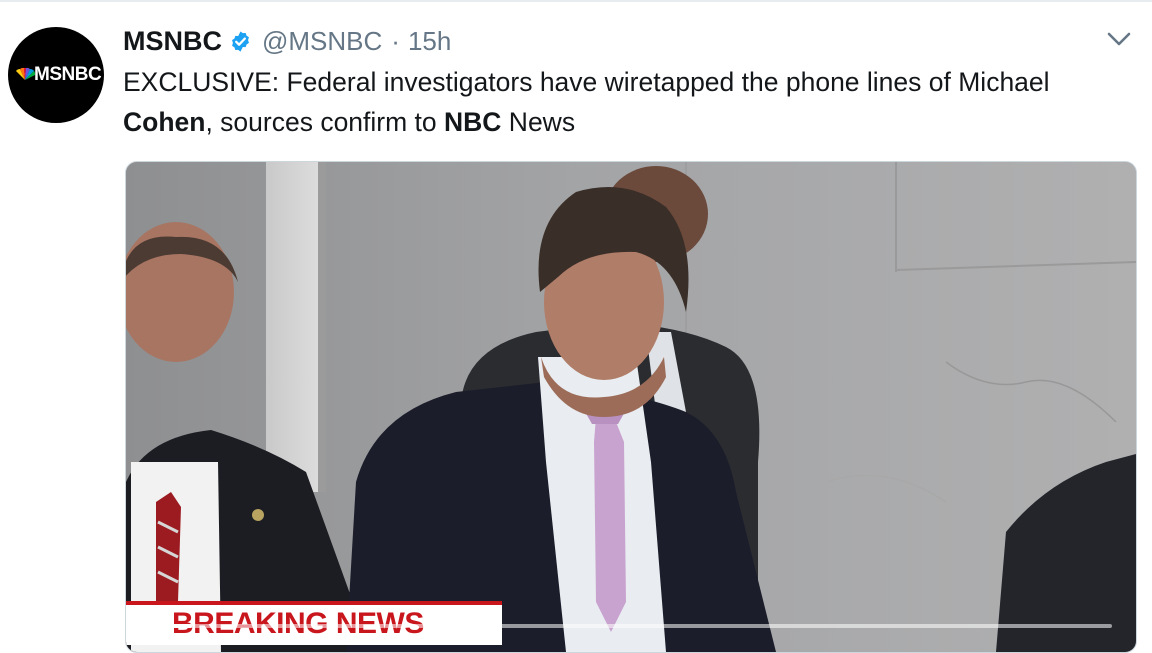 The image size is (1152, 653). I want to click on tweet-text-part: News, so click(538, 122).